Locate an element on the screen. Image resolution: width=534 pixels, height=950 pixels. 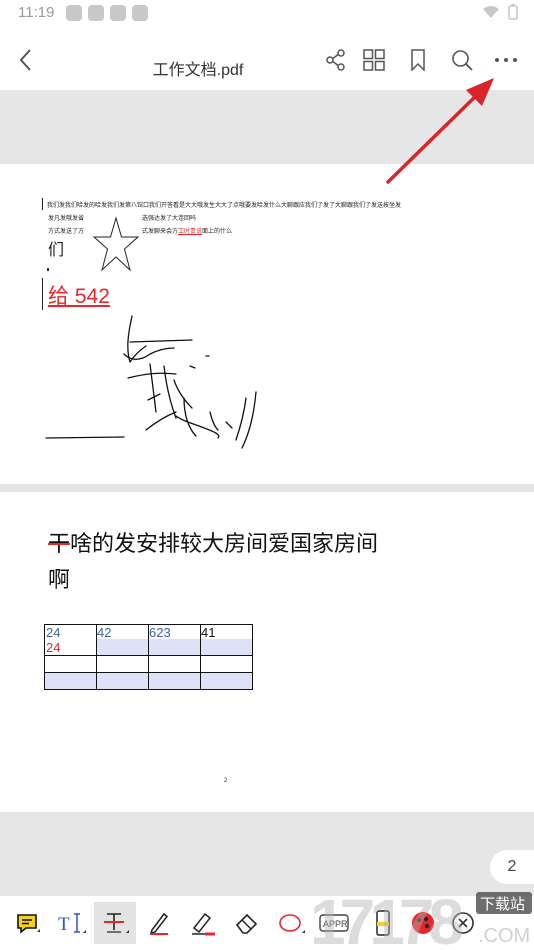
eraser-icon is located at coordinates (246, 923).